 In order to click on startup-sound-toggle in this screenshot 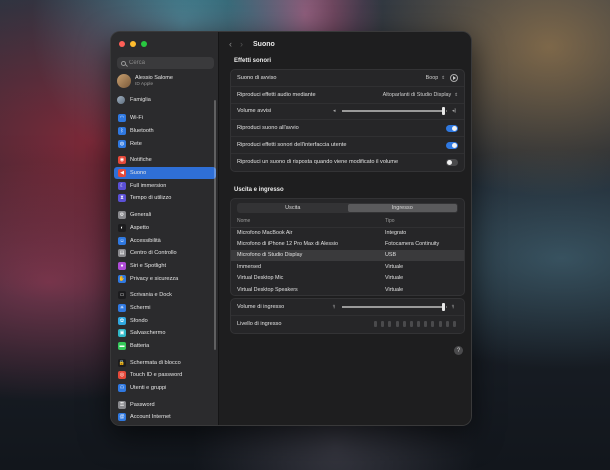, I will do `click(452, 128)`.